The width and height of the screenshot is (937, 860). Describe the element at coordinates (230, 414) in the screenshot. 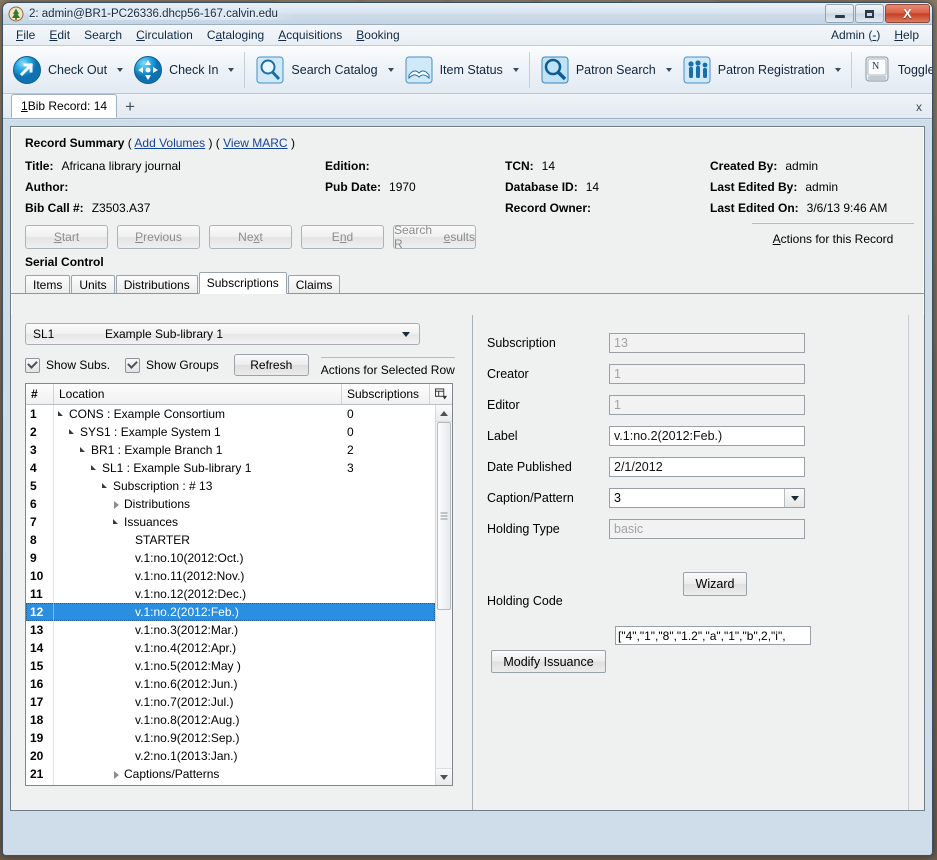

I see `tree-row: 1 CONS : Example Consortium 0` at that location.